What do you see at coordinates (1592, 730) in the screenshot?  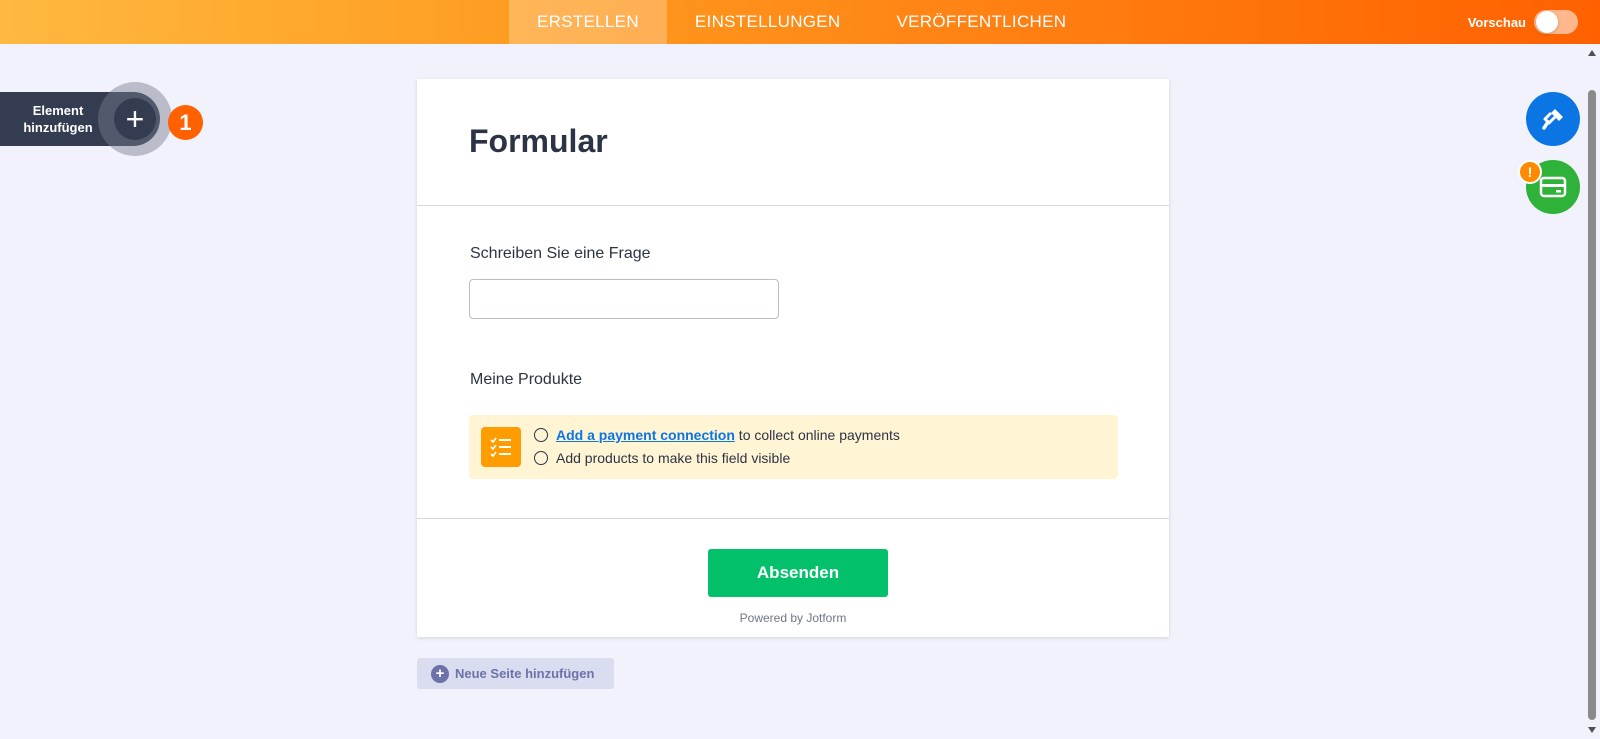 I see `scroll-down-arrow` at bounding box center [1592, 730].